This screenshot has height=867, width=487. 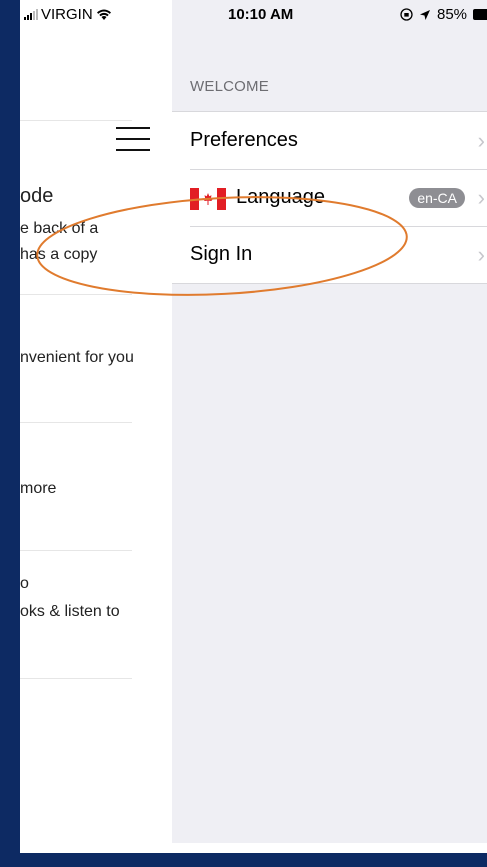 What do you see at coordinates (280, 197) in the screenshot?
I see `menu-item-label: Language` at bounding box center [280, 197].